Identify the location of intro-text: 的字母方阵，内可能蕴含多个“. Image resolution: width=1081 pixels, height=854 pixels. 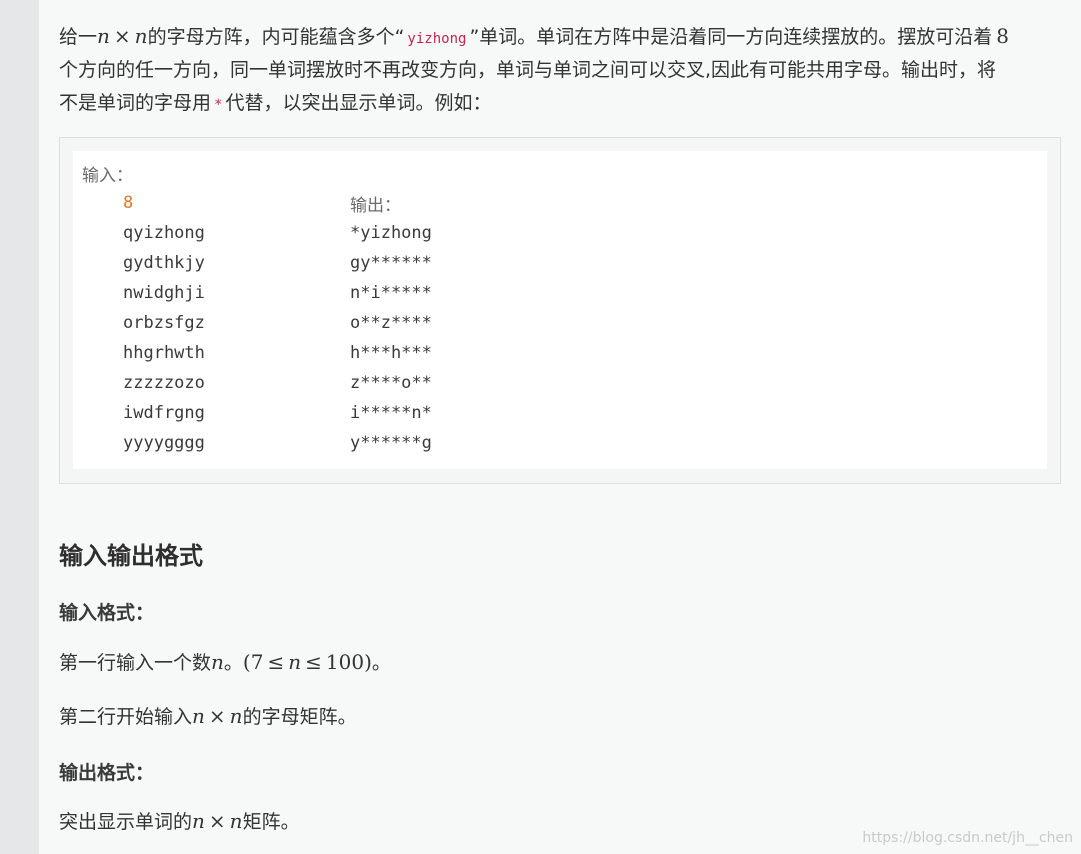
(276, 37).